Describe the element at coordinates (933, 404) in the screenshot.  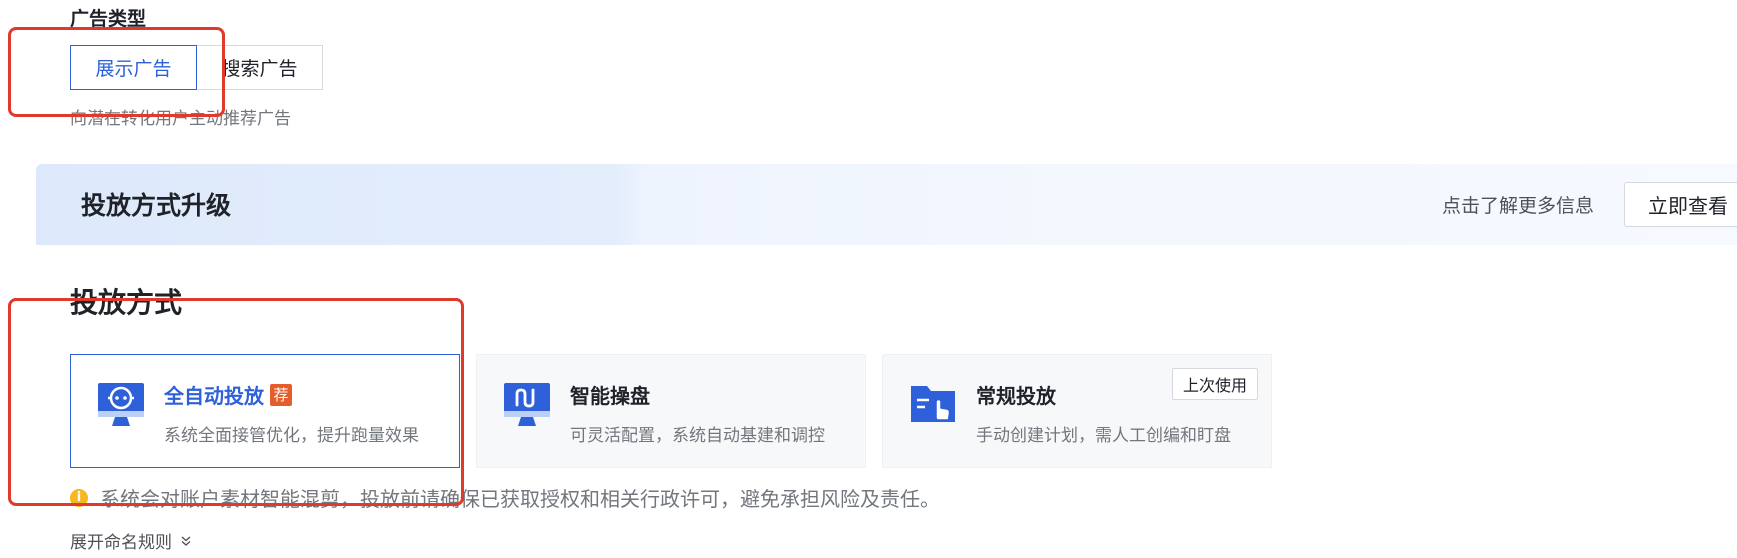
I see `folder-hand-icon` at that location.